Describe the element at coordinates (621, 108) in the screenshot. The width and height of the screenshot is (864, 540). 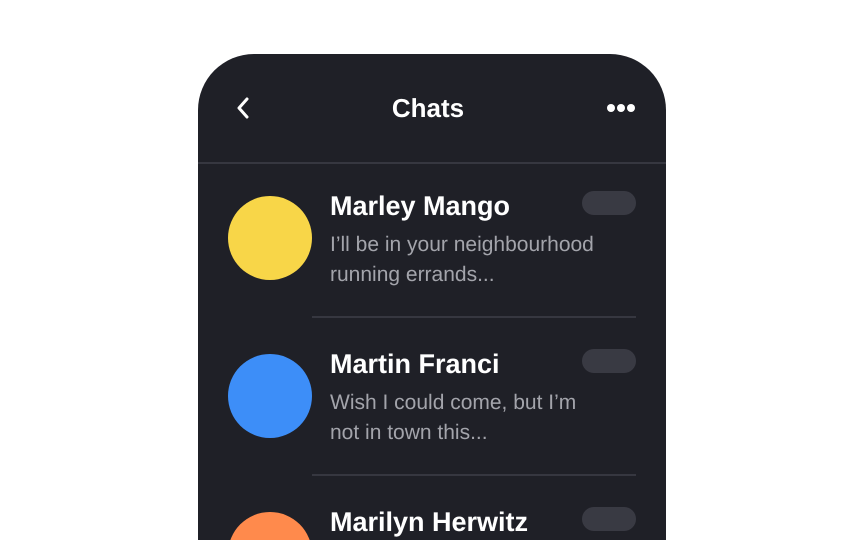
I see `more-icon` at that location.